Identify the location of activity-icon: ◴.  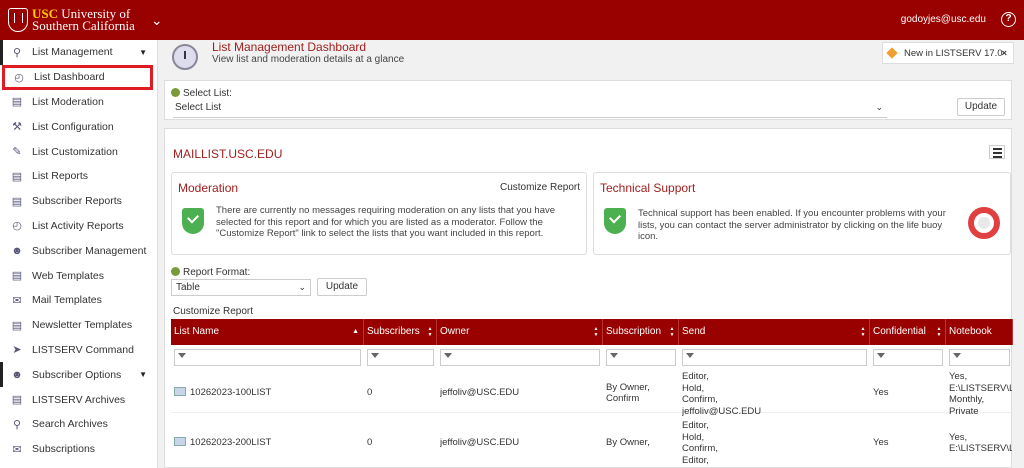
(17, 226).